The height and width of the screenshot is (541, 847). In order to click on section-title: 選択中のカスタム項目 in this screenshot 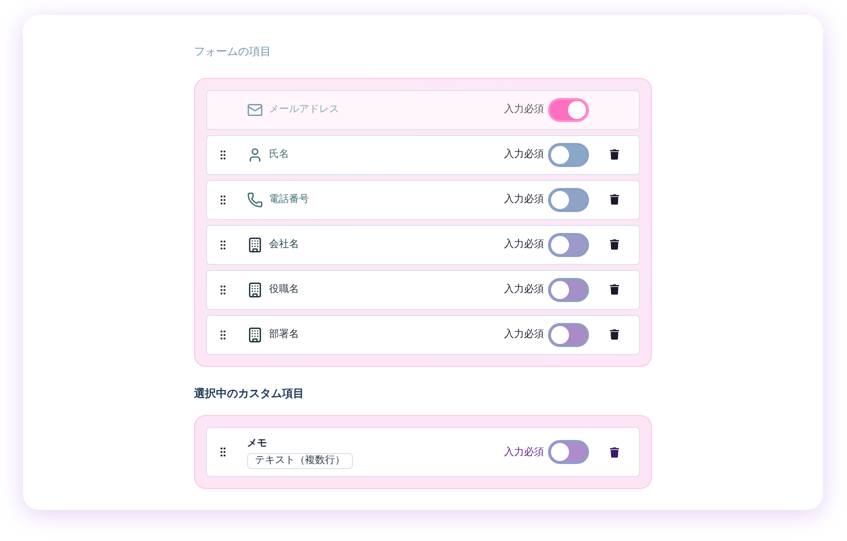, I will do `click(249, 394)`.